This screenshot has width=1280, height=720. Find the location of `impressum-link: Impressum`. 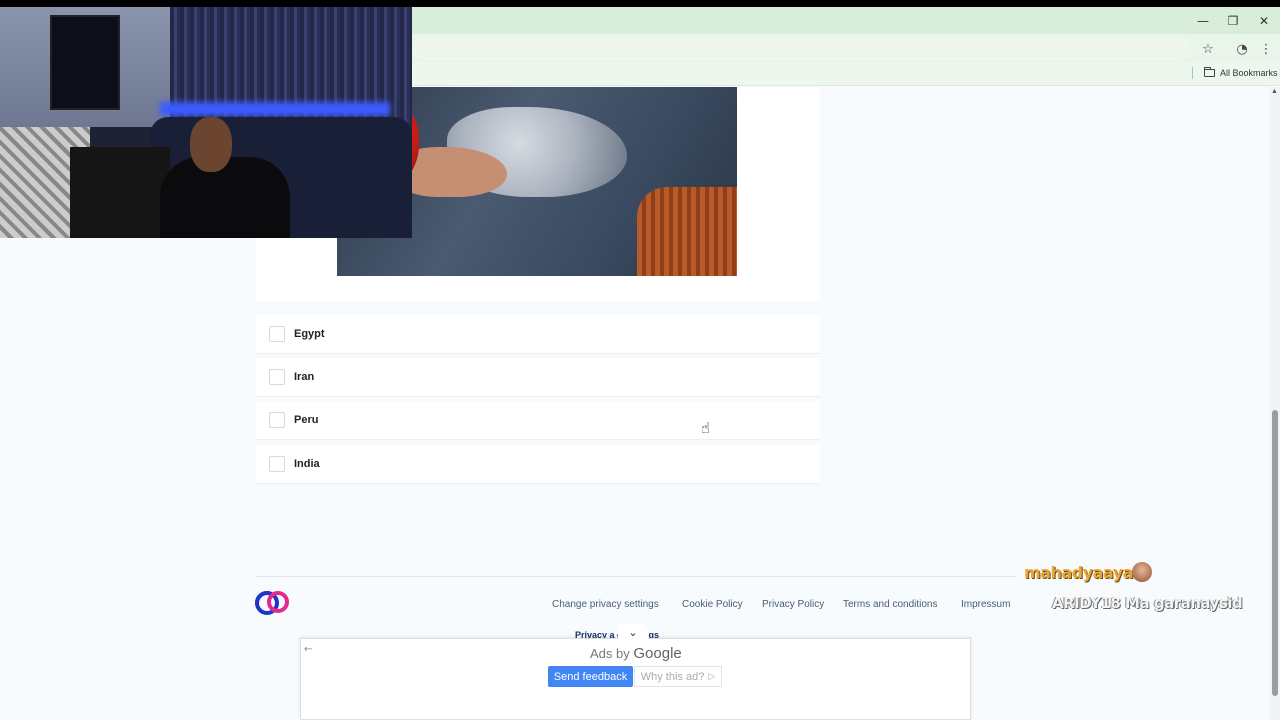

impressum-link: Impressum is located at coordinates (985, 604).